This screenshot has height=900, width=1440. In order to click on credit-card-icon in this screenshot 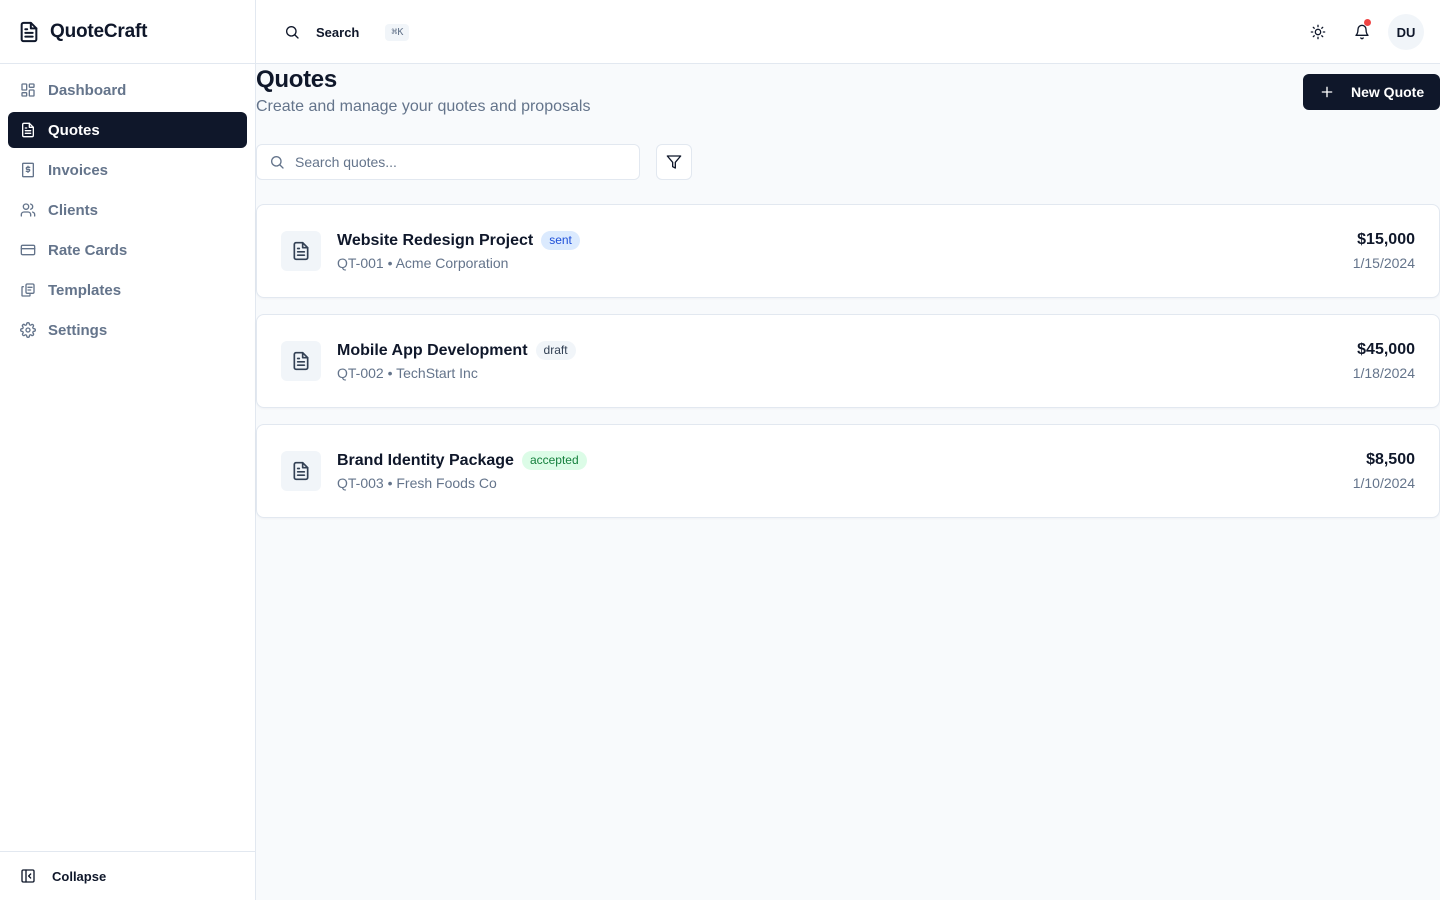, I will do `click(28, 250)`.